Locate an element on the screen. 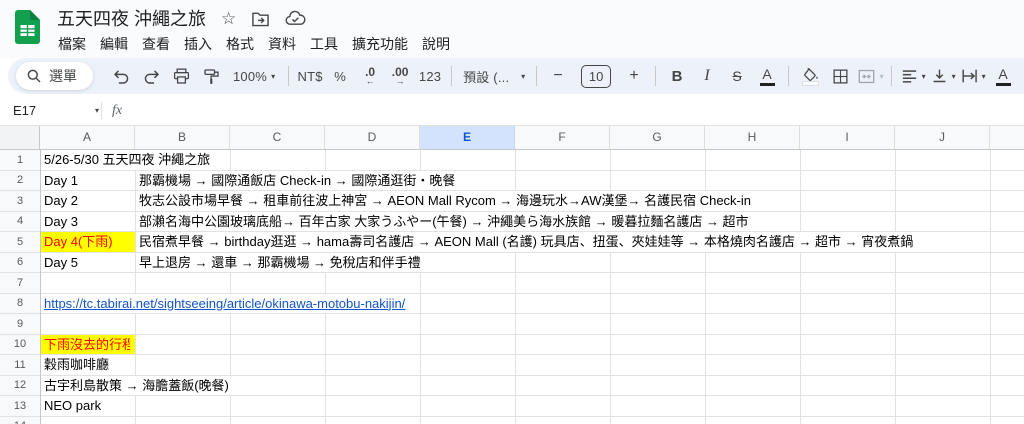 The image size is (1024, 424). column-header-F: F is located at coordinates (562, 137).